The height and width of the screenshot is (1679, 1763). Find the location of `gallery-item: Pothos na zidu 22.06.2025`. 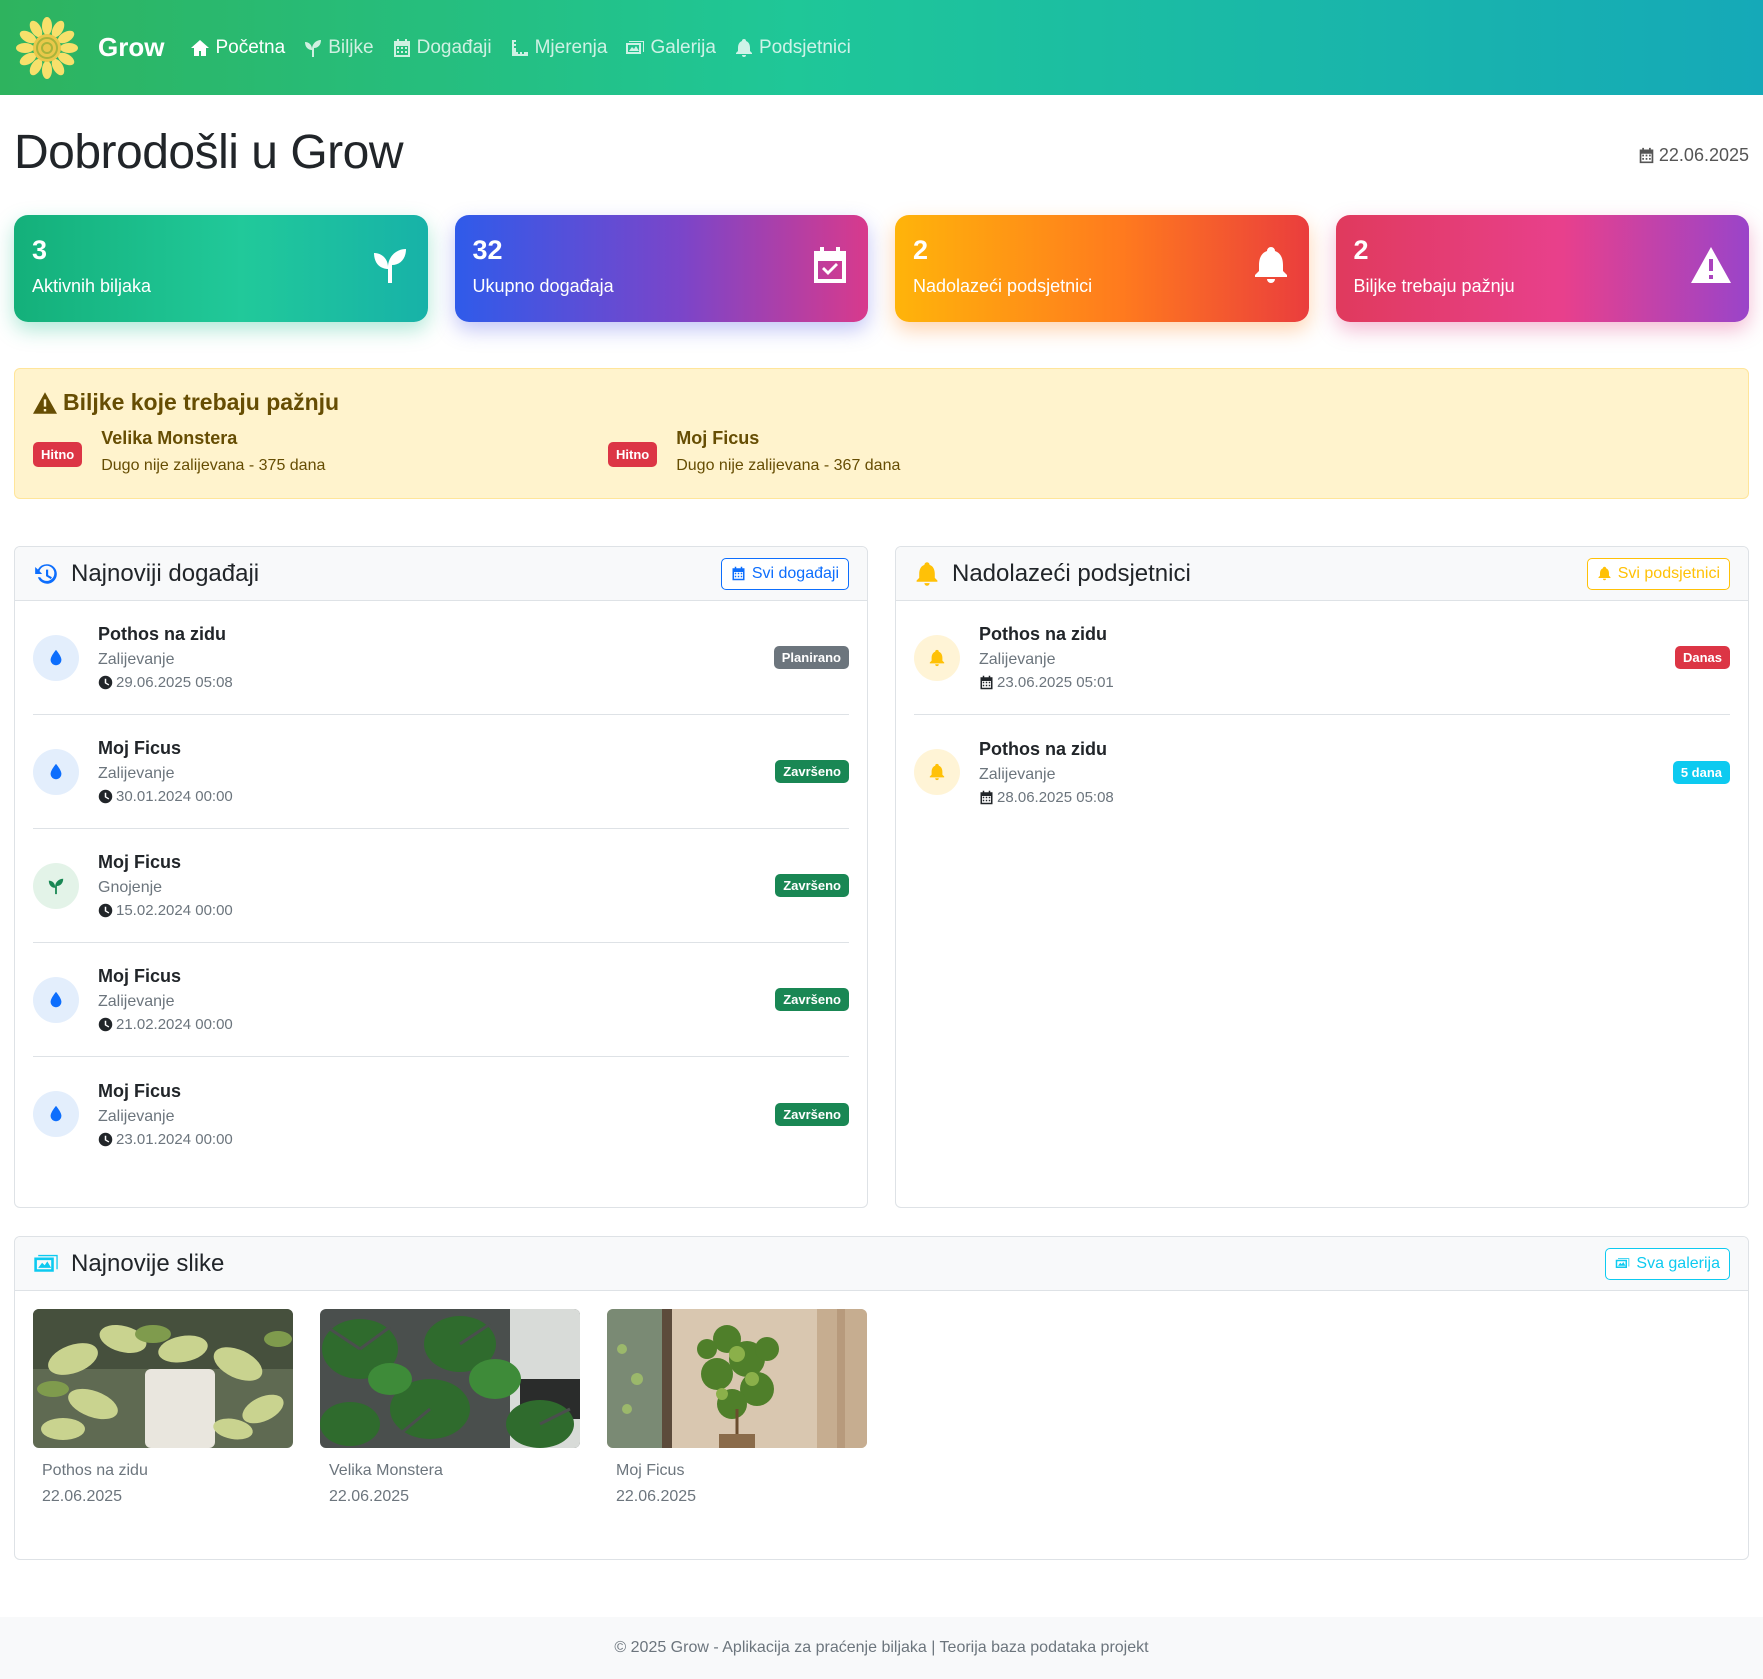

gallery-item: Pothos na zidu 22.06.2025 is located at coordinates (163, 1407).